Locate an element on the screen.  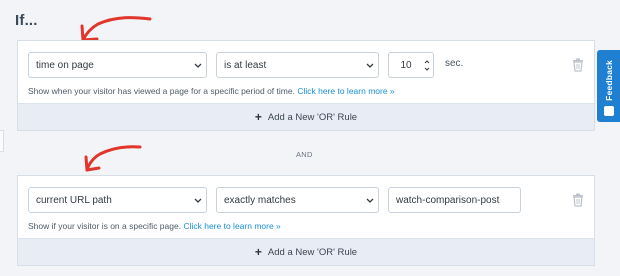
rule-value-unit: sec. is located at coordinates (454, 63).